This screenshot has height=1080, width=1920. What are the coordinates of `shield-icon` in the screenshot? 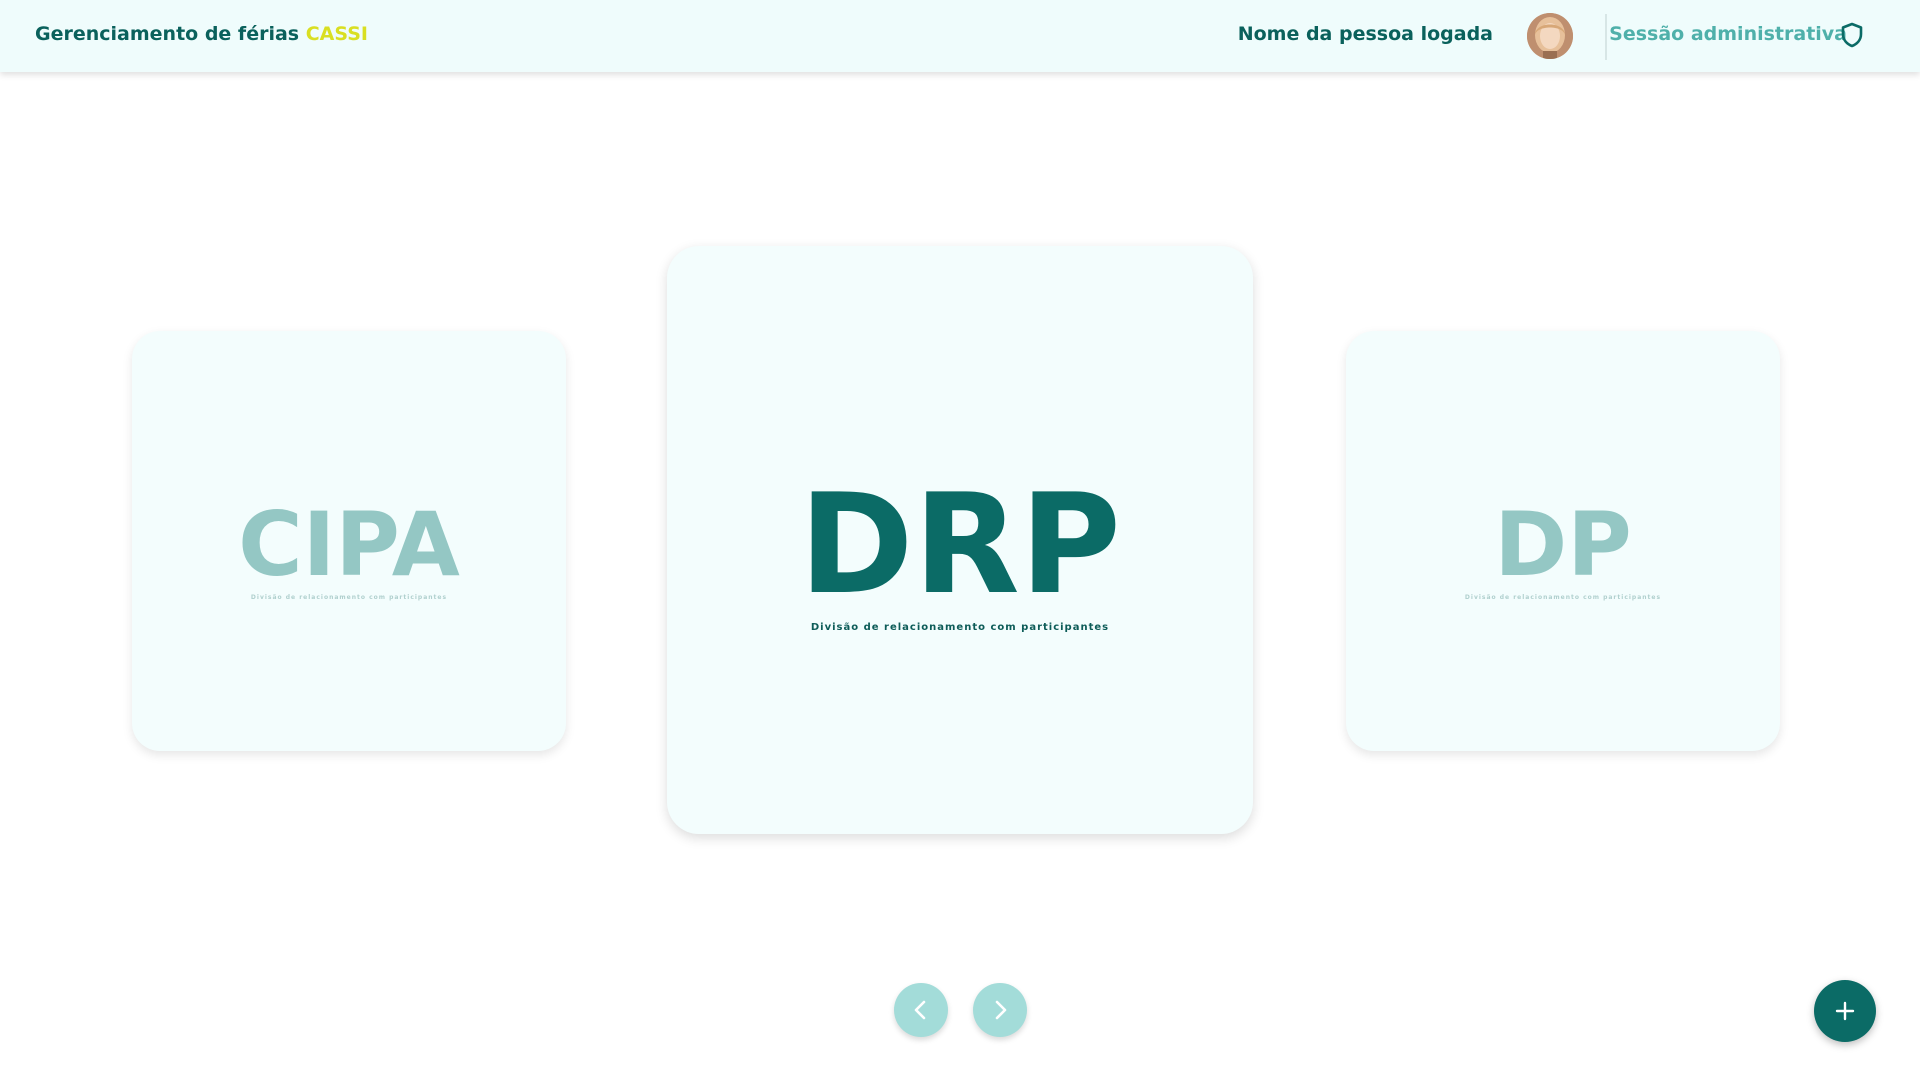 It's located at (1852, 35).